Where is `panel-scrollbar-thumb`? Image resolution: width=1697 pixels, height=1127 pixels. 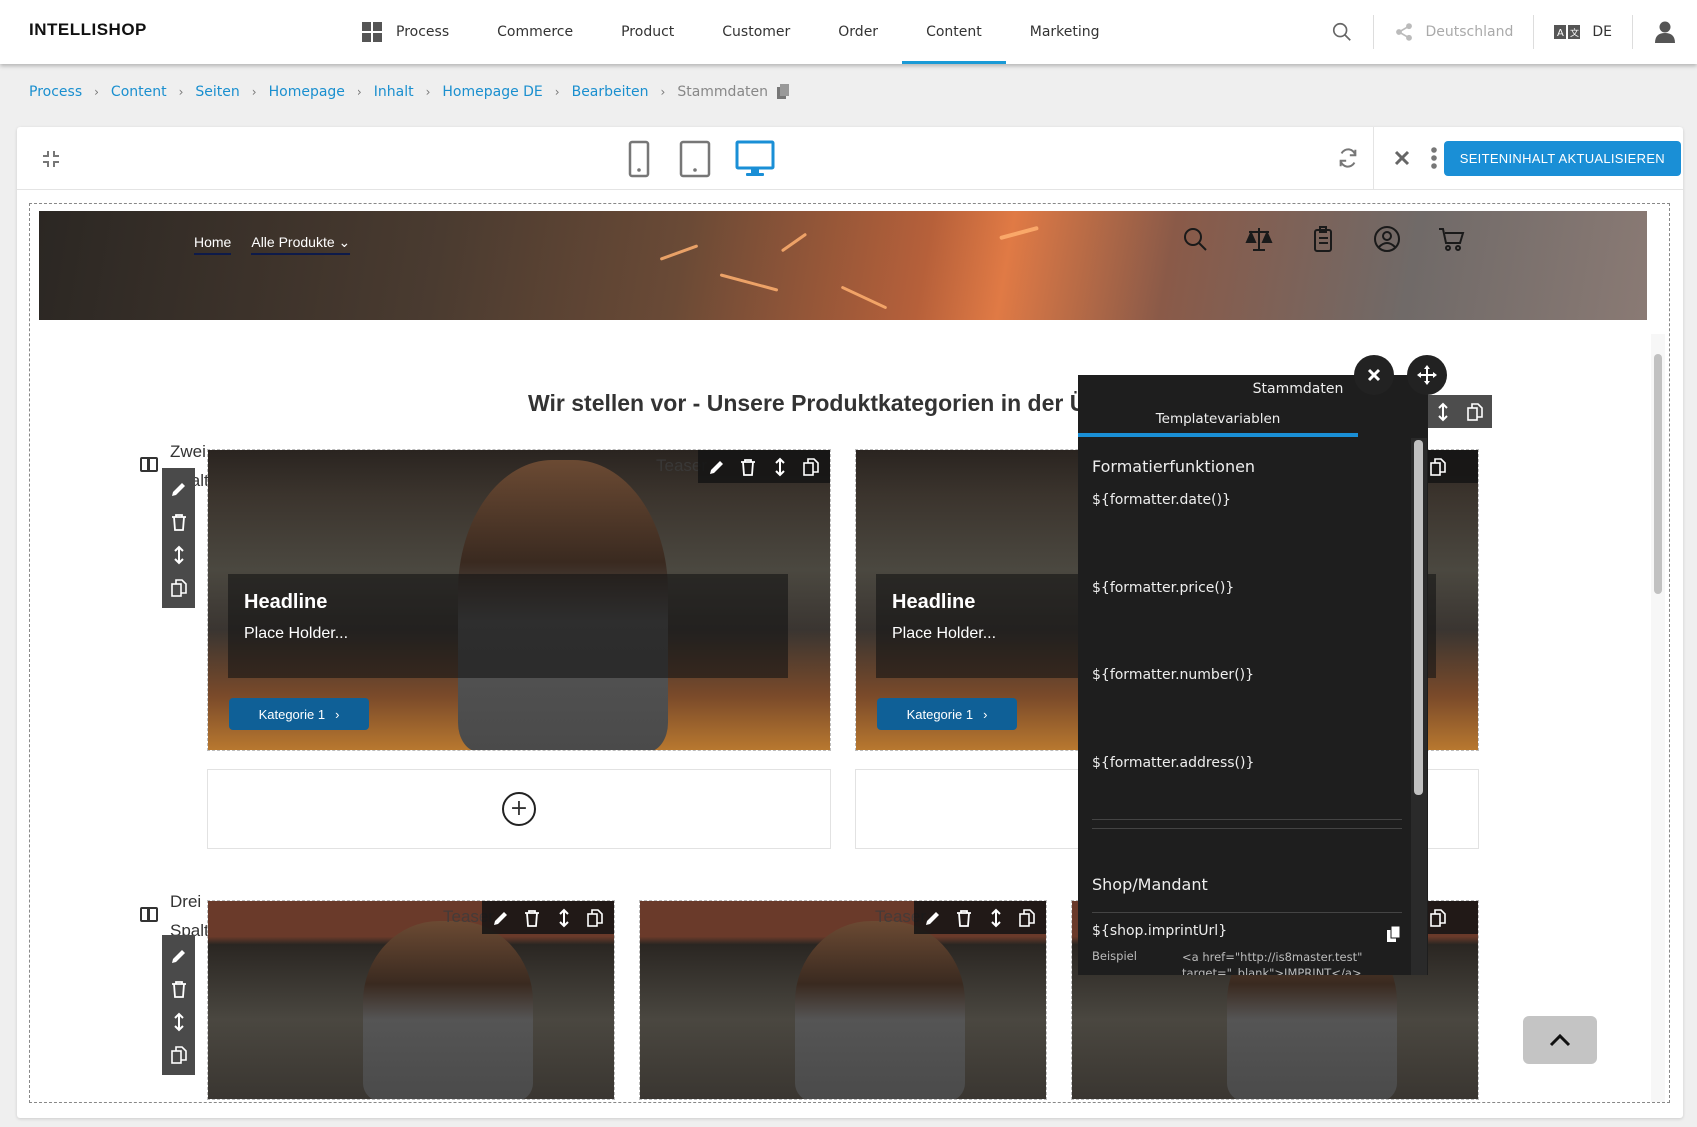
panel-scrollbar-thumb is located at coordinates (1418, 617).